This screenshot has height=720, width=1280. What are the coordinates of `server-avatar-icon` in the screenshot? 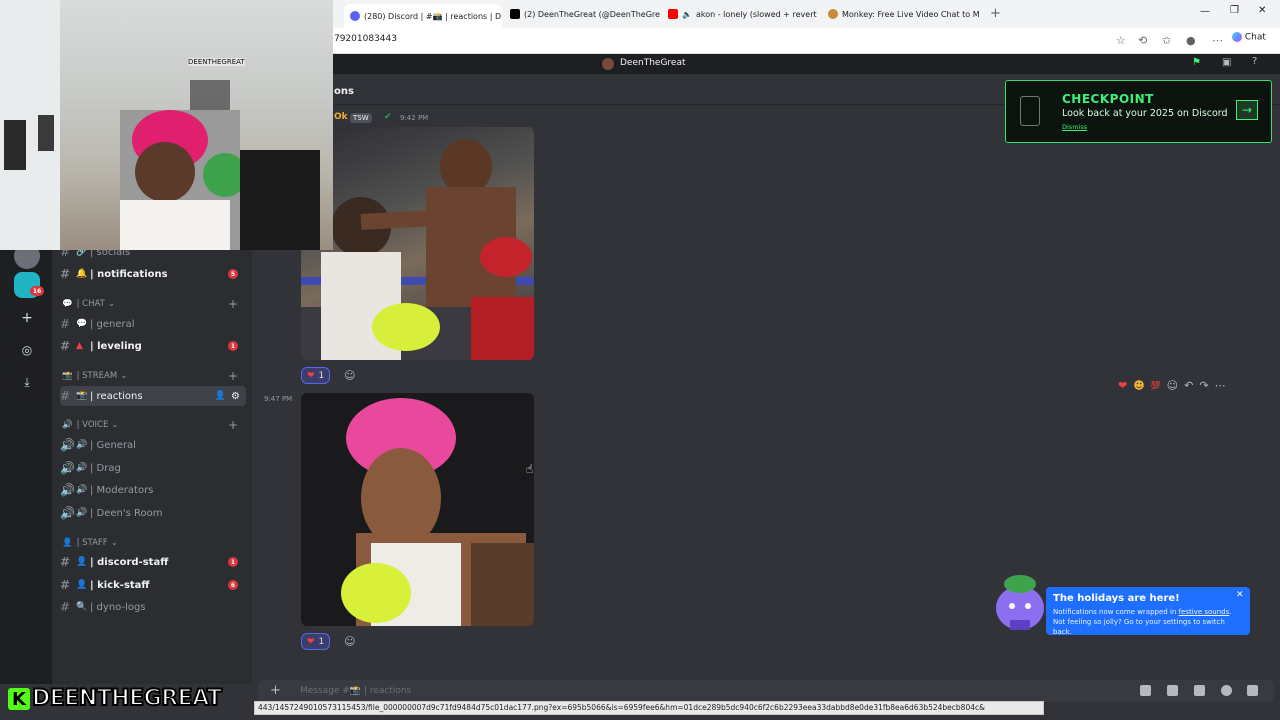 It's located at (608, 64).